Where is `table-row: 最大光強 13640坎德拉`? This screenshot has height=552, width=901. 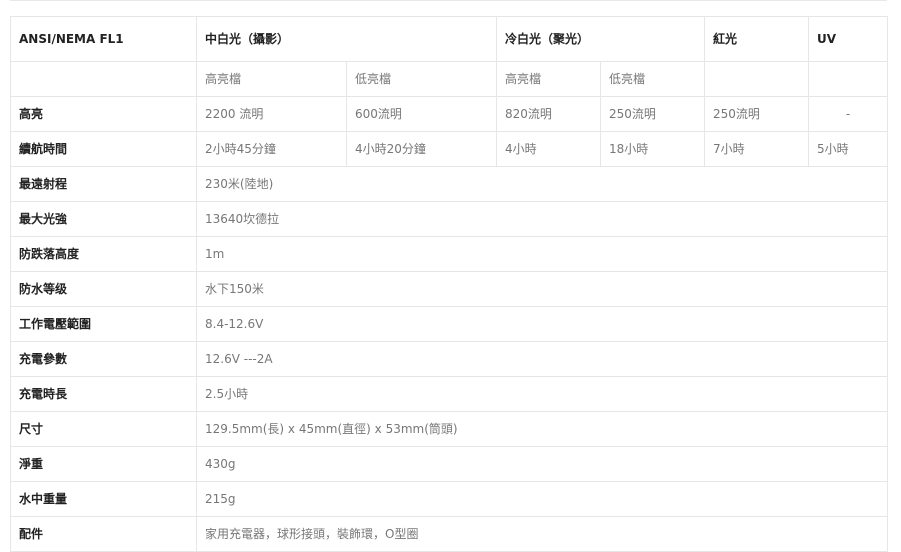 table-row: 最大光強 13640坎德拉 is located at coordinates (449, 219).